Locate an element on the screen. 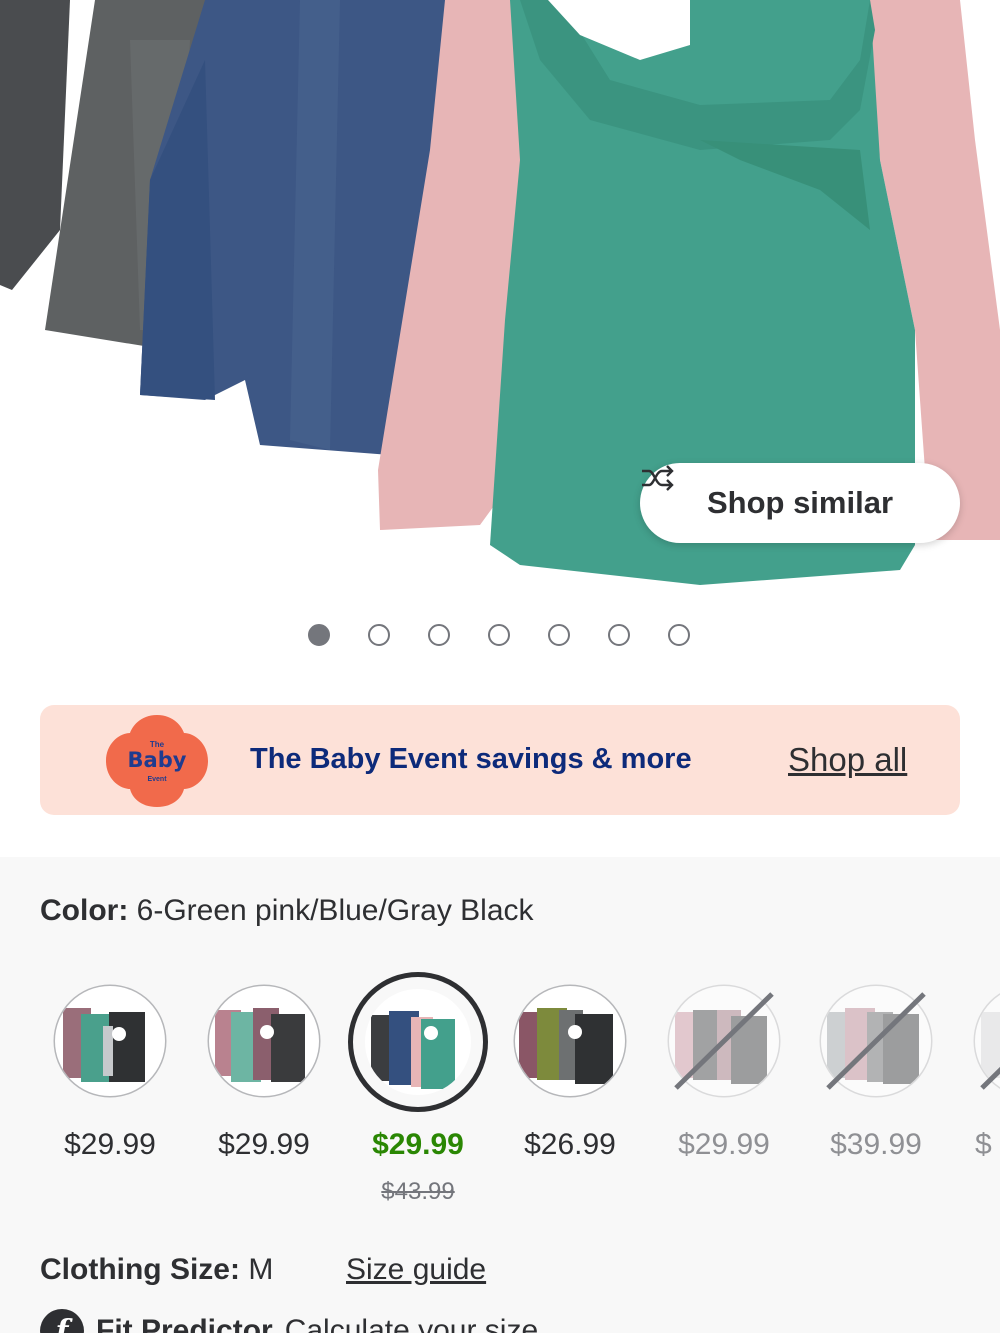  baby-event-logo: The Baby Event is located at coordinates (157, 761).